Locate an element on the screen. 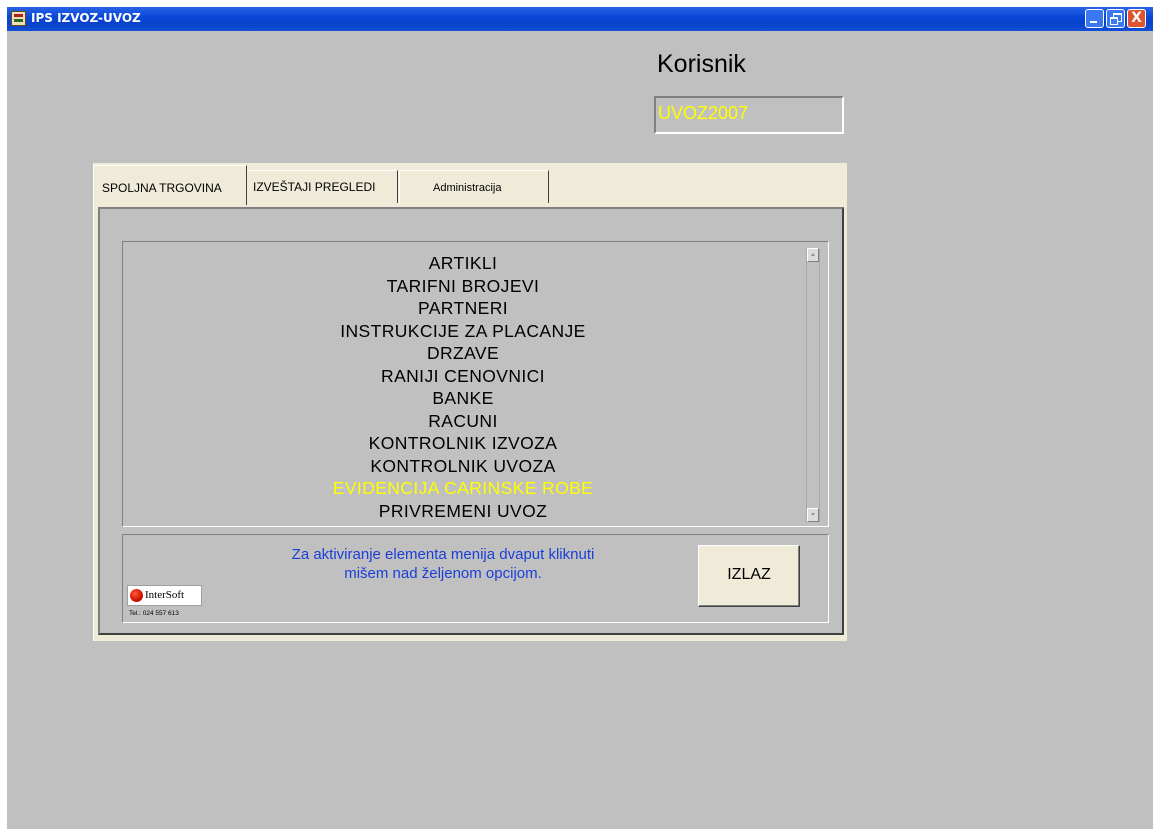 This screenshot has height=829, width=1153. menu-item-privremeni-uvoz: PRIVREMENI UVOZ is located at coordinates (463, 511).